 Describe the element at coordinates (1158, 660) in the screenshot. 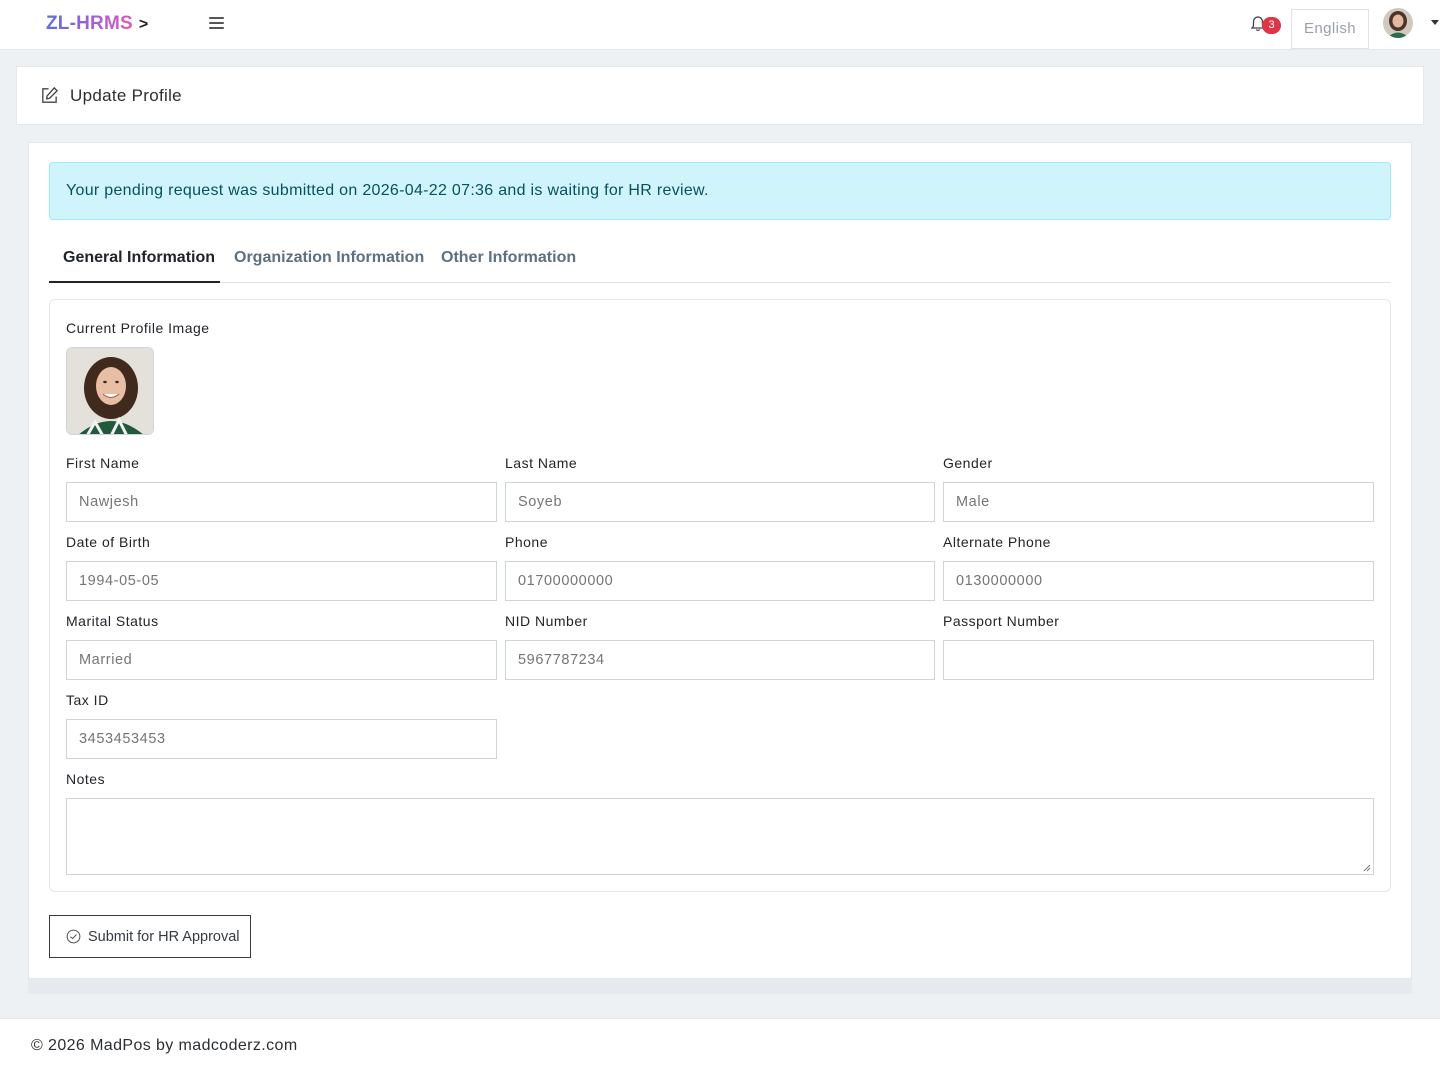

I see `passport-number-input` at that location.